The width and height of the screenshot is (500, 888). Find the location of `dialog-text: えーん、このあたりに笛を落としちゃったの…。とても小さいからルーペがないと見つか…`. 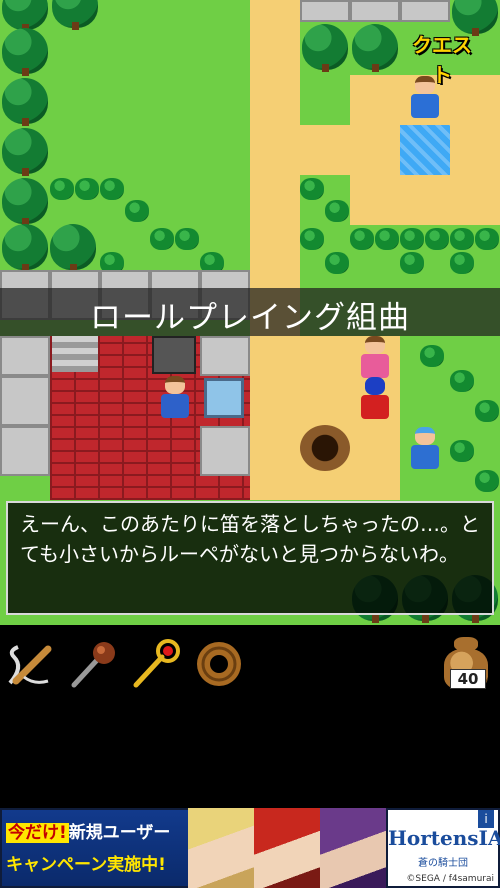

dialog-text: えーん、このあたりに笛を落としちゃったの…。とても小さいからルーペがないと見つか… is located at coordinates (250, 539).